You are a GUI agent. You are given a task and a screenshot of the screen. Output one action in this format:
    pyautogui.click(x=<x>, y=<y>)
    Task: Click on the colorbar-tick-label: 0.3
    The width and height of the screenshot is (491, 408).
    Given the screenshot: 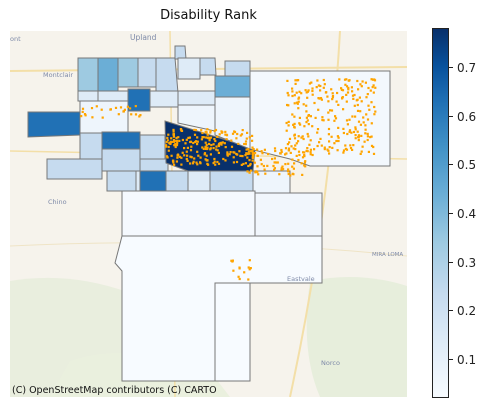 What is the action you would take?
    pyautogui.click(x=467, y=262)
    